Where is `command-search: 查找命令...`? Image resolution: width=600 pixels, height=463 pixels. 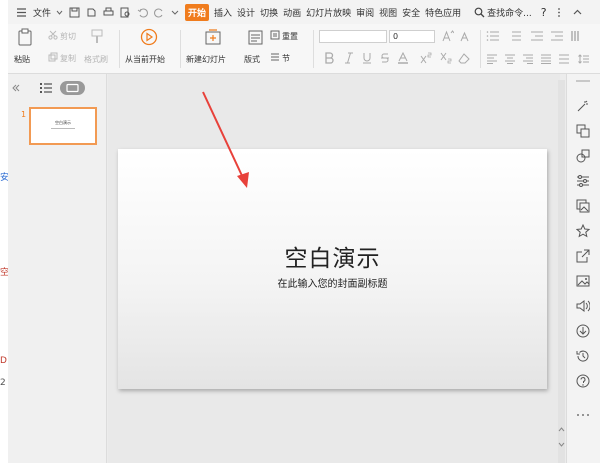 command-search: 查找命令... is located at coordinates (509, 12).